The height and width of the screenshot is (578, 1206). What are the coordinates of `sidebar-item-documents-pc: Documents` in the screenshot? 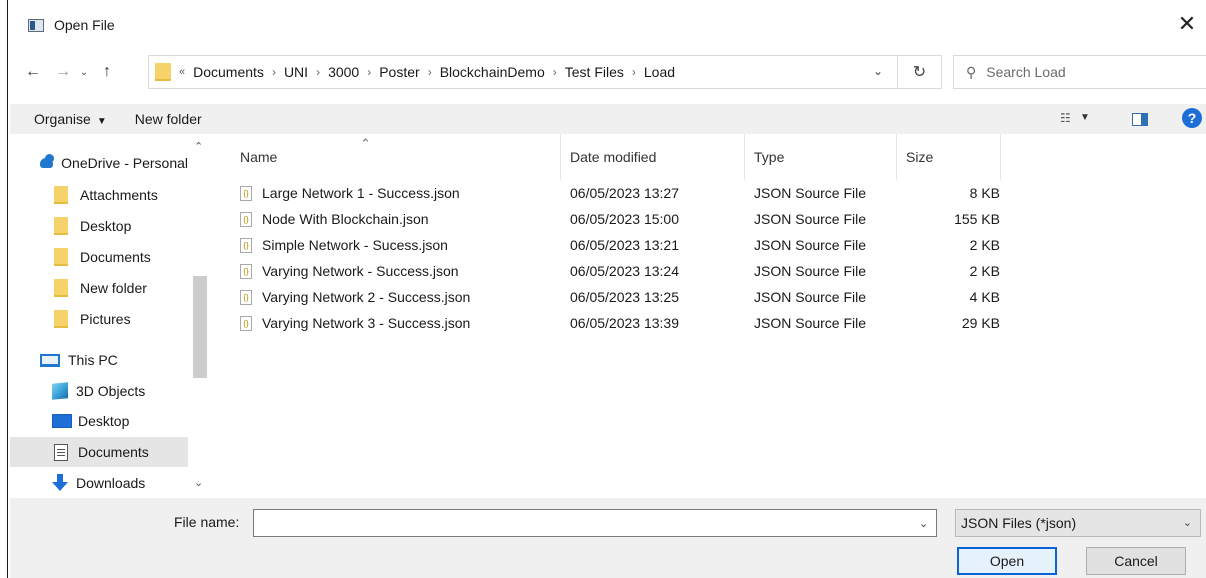 It's located at (99, 452).